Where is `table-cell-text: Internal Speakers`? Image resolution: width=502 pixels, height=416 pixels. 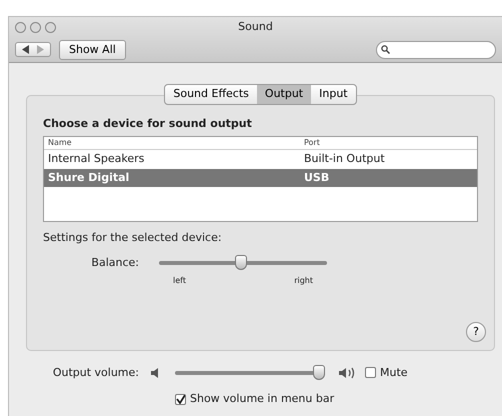 table-cell-text: Internal Speakers is located at coordinates (97, 159).